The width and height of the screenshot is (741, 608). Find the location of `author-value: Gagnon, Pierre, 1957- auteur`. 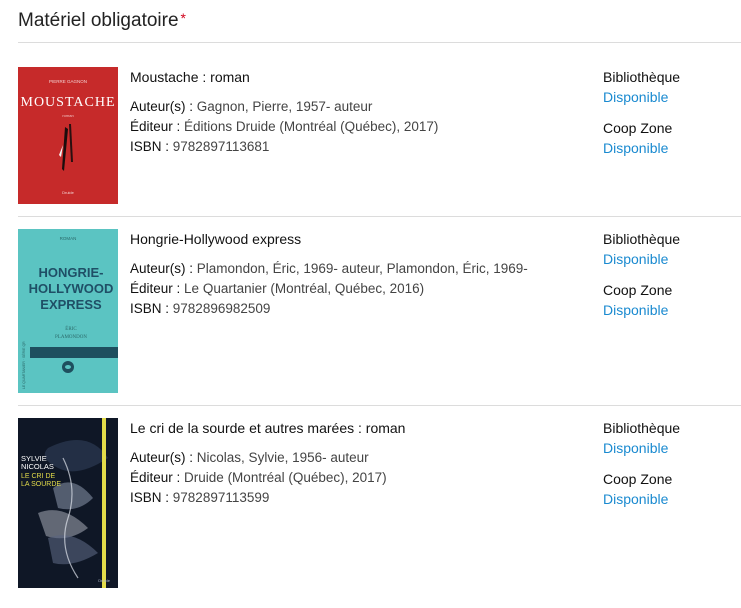

author-value: Gagnon, Pierre, 1957- auteur is located at coordinates (284, 106).